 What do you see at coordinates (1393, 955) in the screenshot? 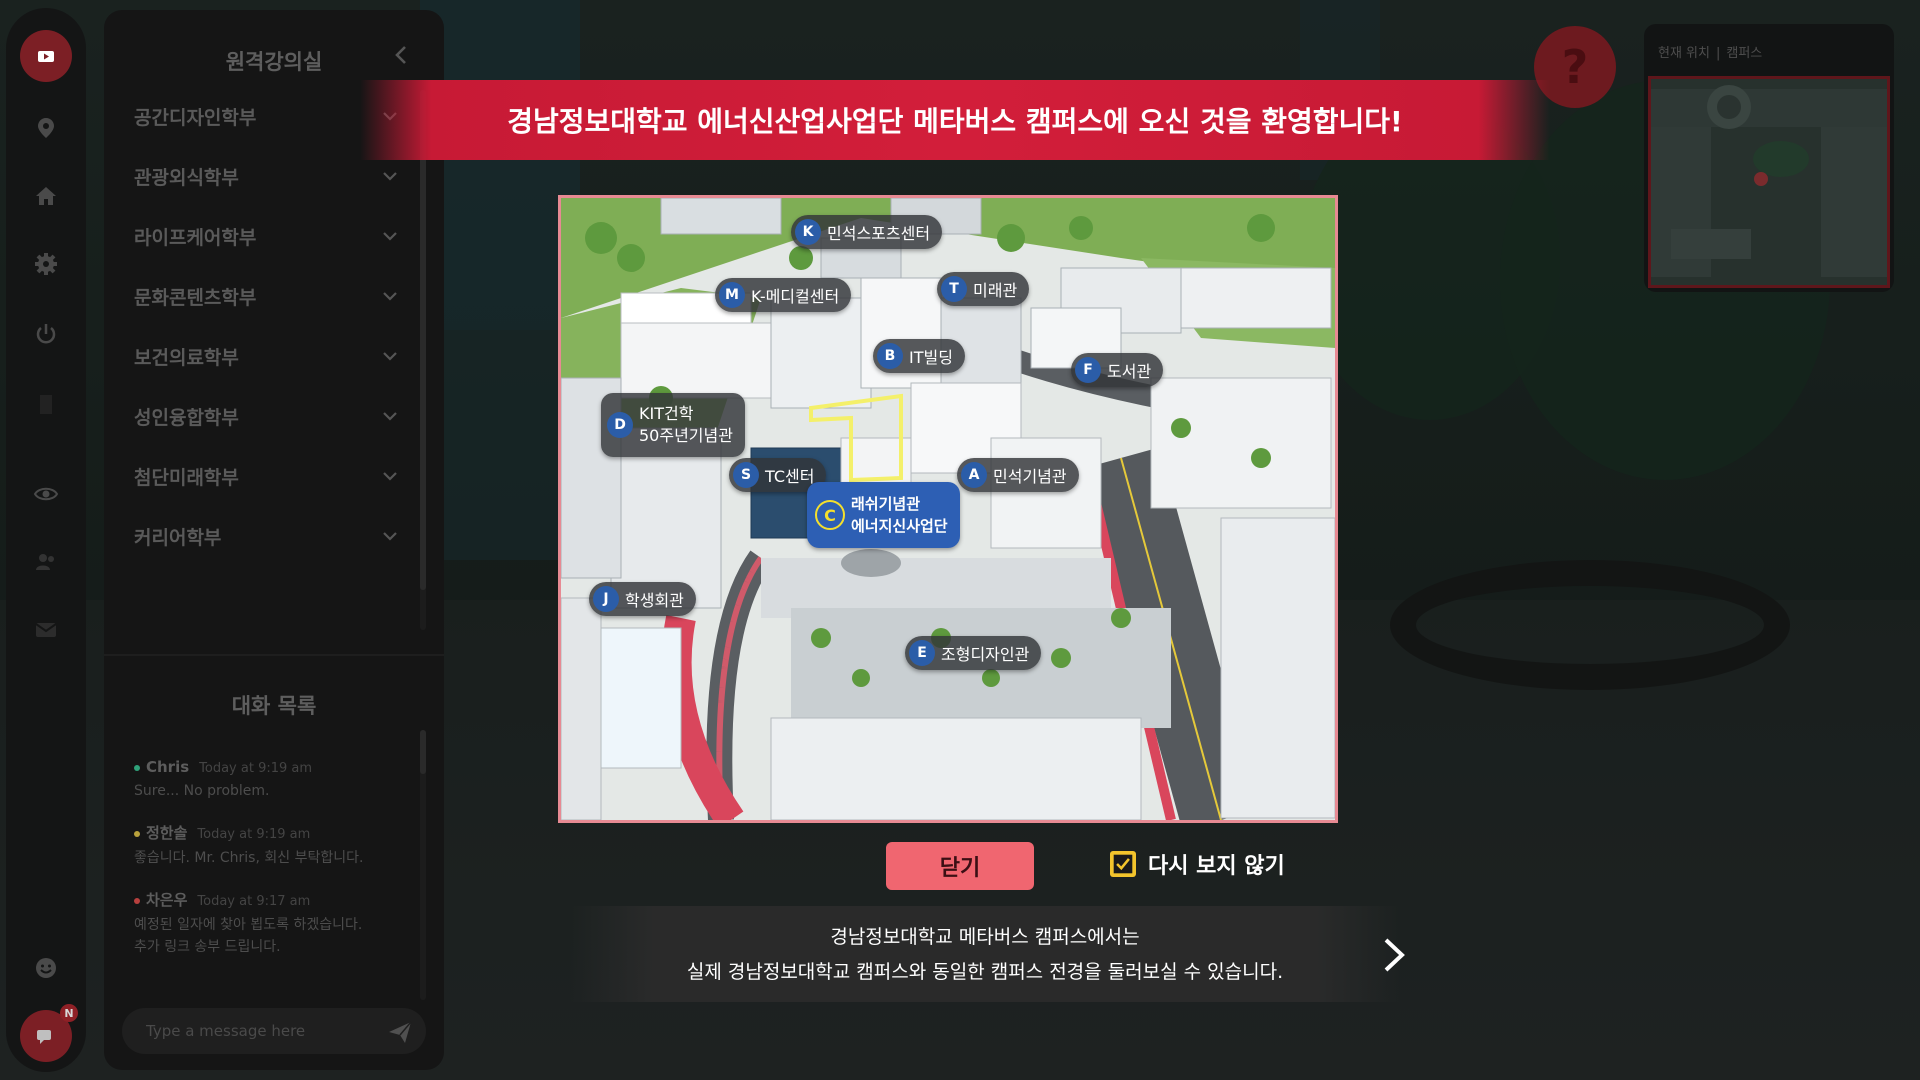
I see `next-arrow-icon` at bounding box center [1393, 955].